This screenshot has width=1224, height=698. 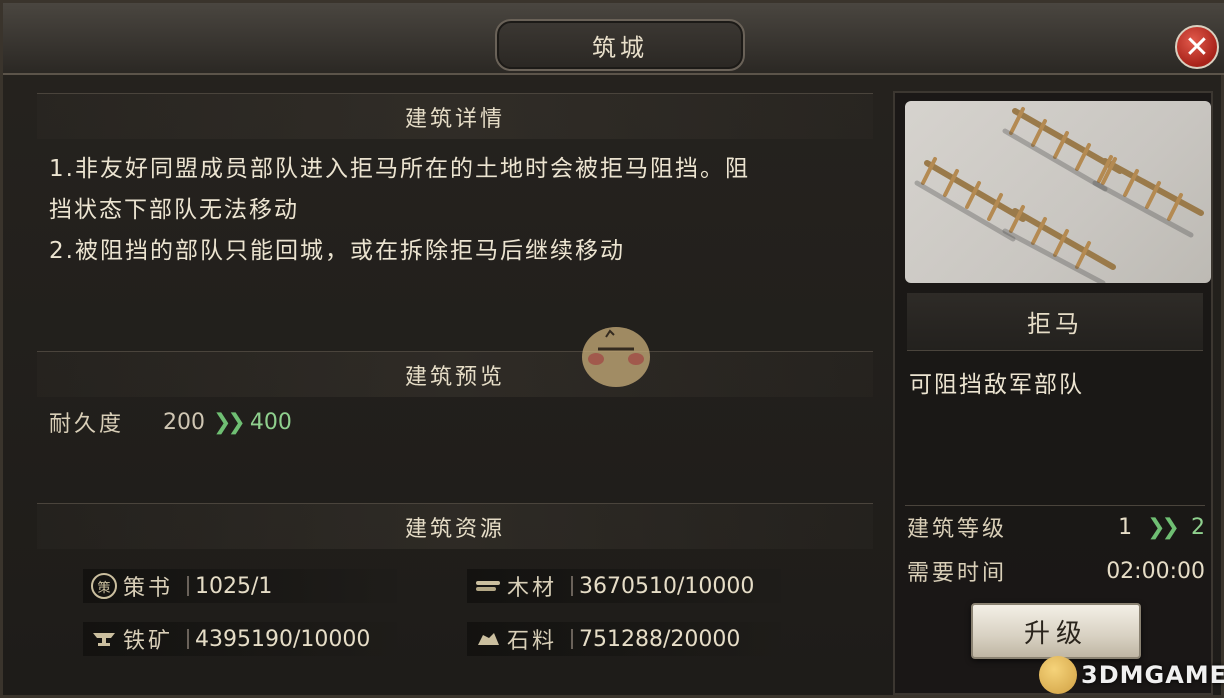 I want to click on divider, so click(x=1055, y=505).